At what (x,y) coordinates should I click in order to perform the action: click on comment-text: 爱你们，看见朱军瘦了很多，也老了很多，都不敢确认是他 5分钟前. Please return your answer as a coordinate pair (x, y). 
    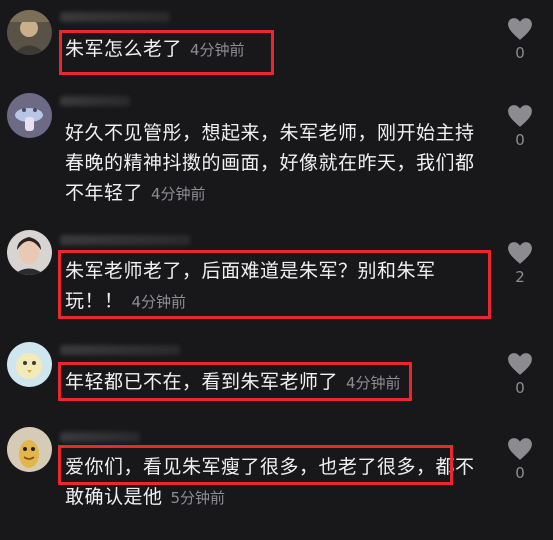
    Looking at the image, I should click on (270, 482).